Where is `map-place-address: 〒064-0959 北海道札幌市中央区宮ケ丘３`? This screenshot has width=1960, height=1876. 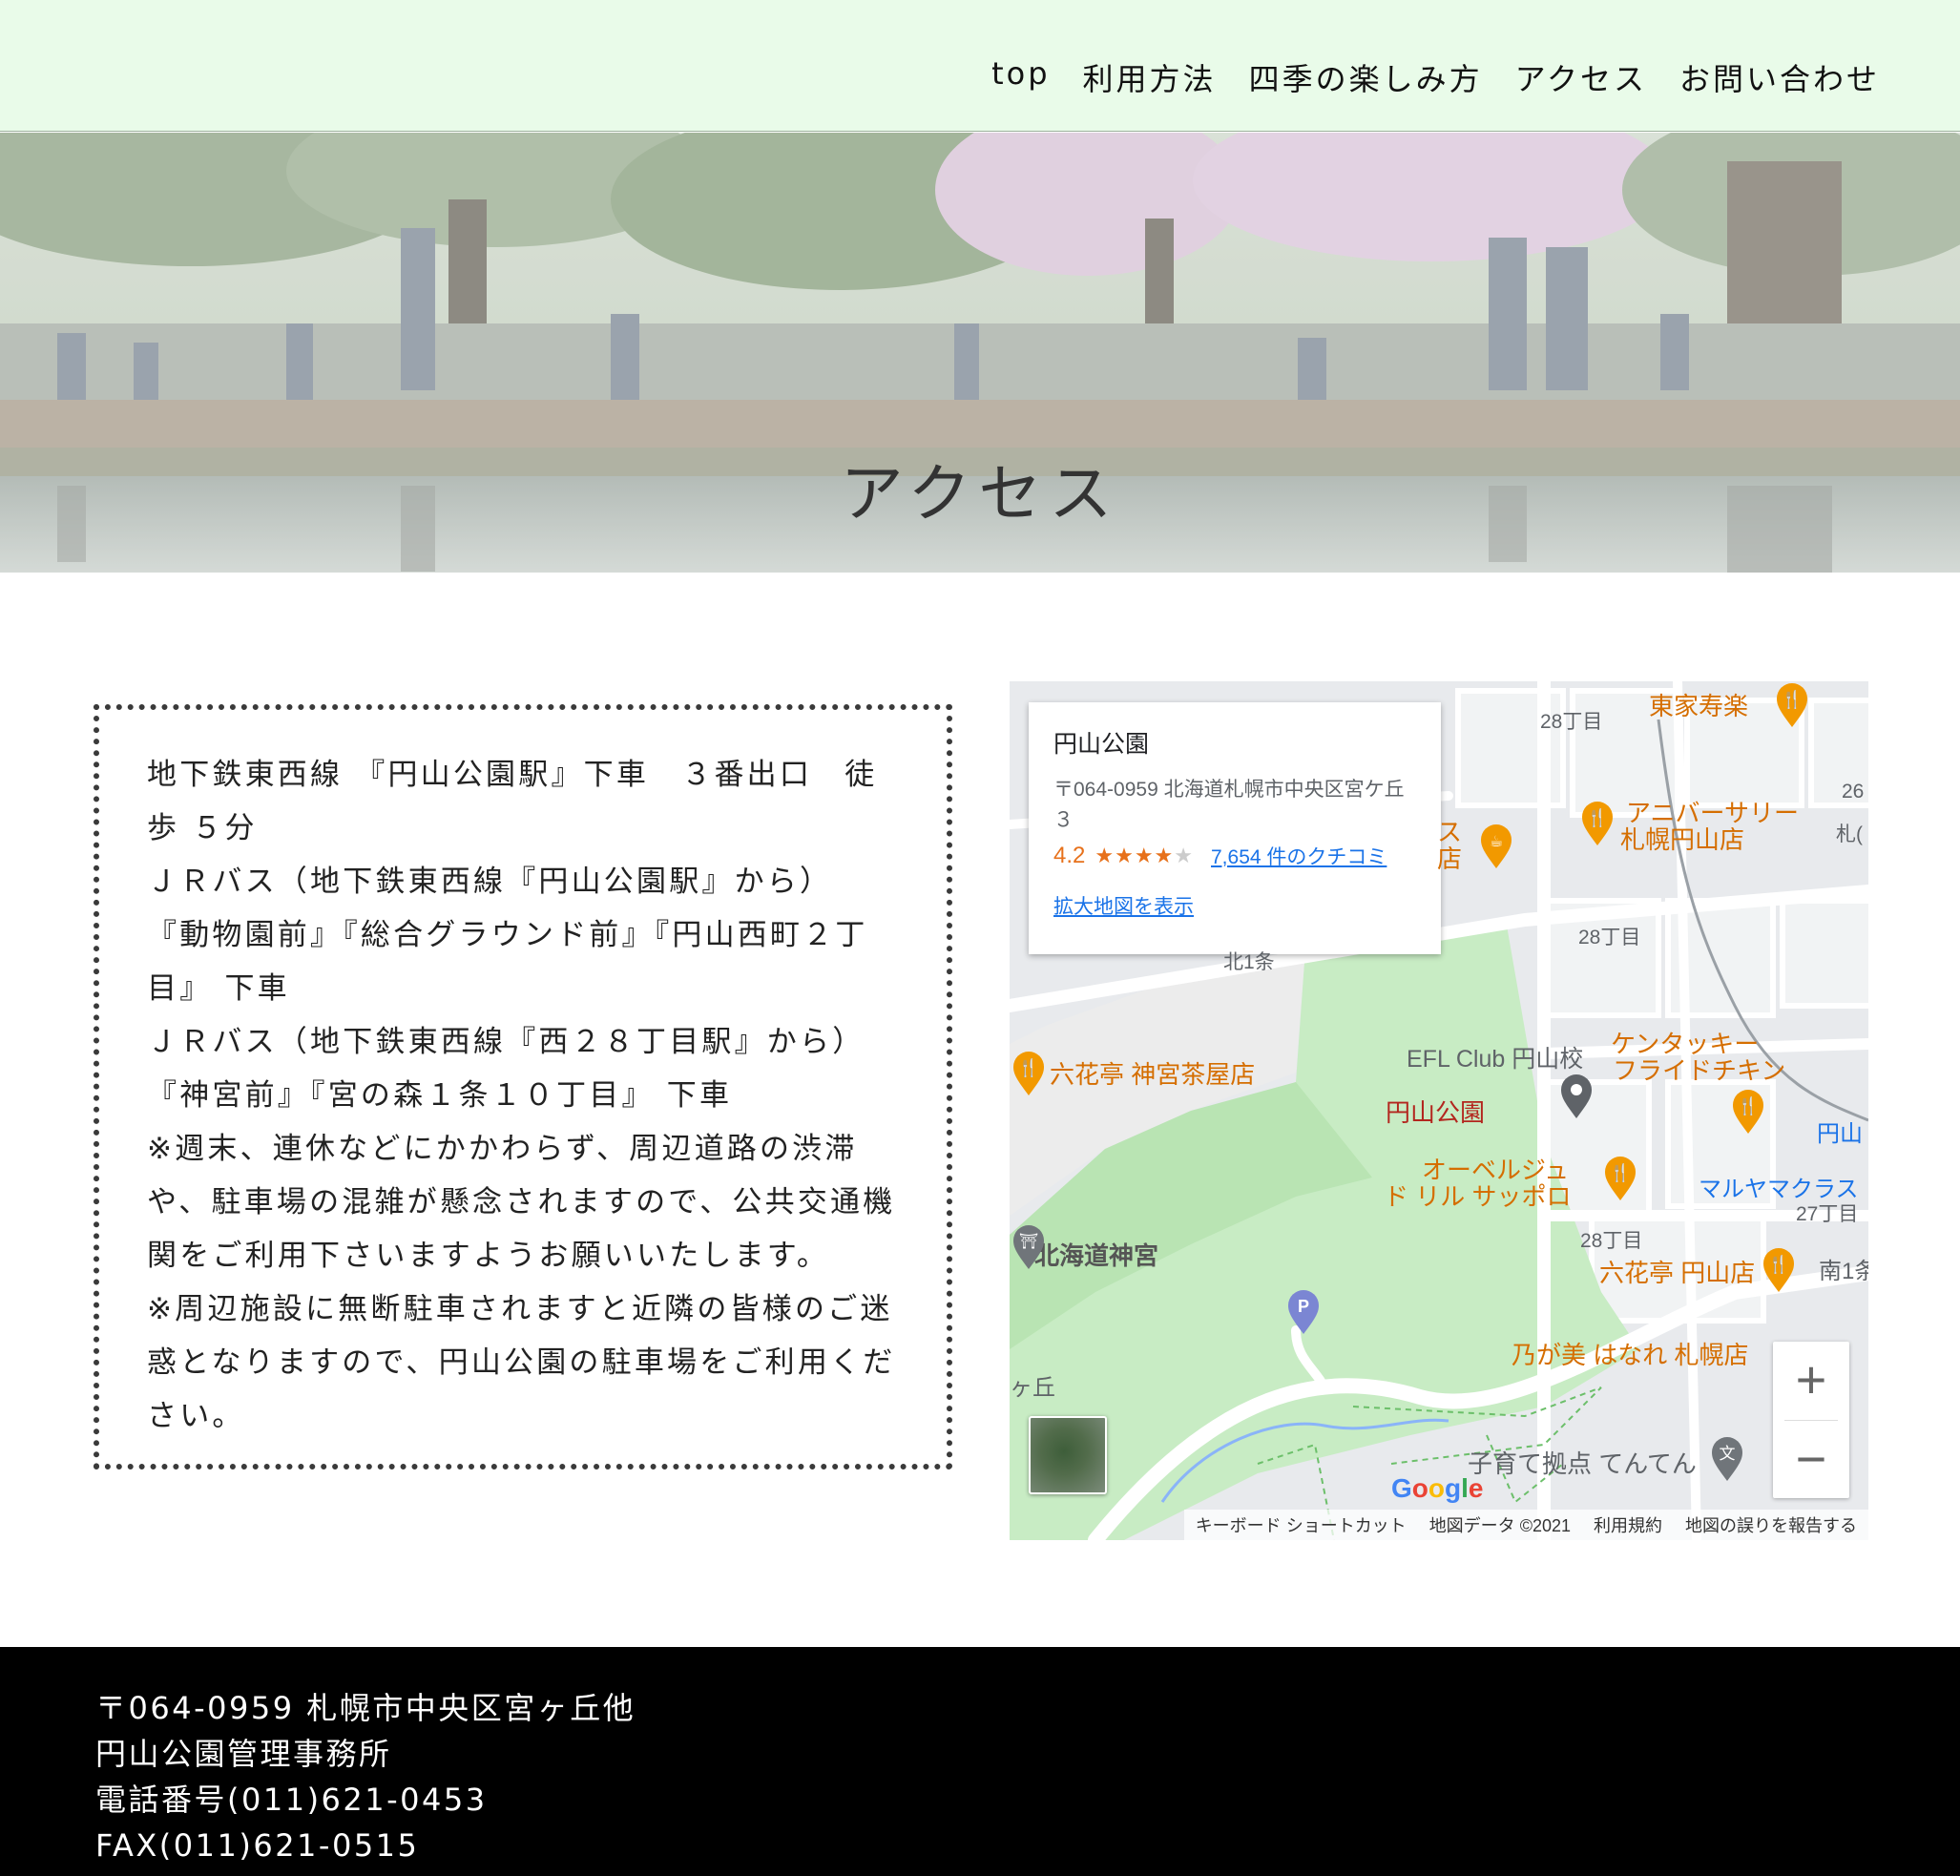 map-place-address: 〒064-0959 北海道札幌市中央区宮ケ丘３ is located at coordinates (1229, 805).